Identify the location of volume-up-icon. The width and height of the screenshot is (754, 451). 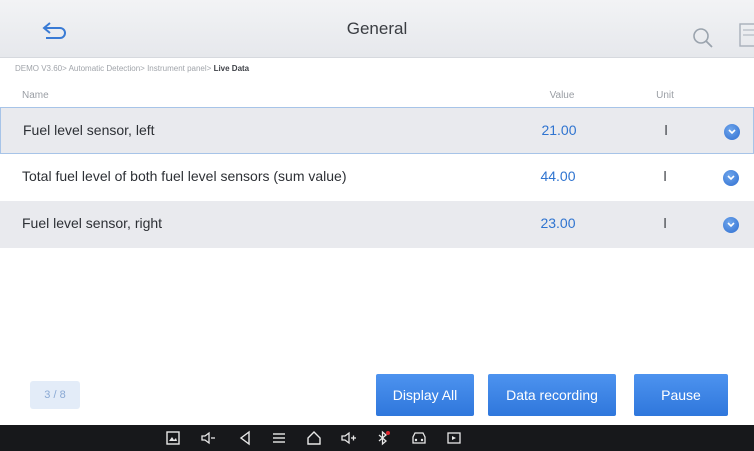
(349, 438).